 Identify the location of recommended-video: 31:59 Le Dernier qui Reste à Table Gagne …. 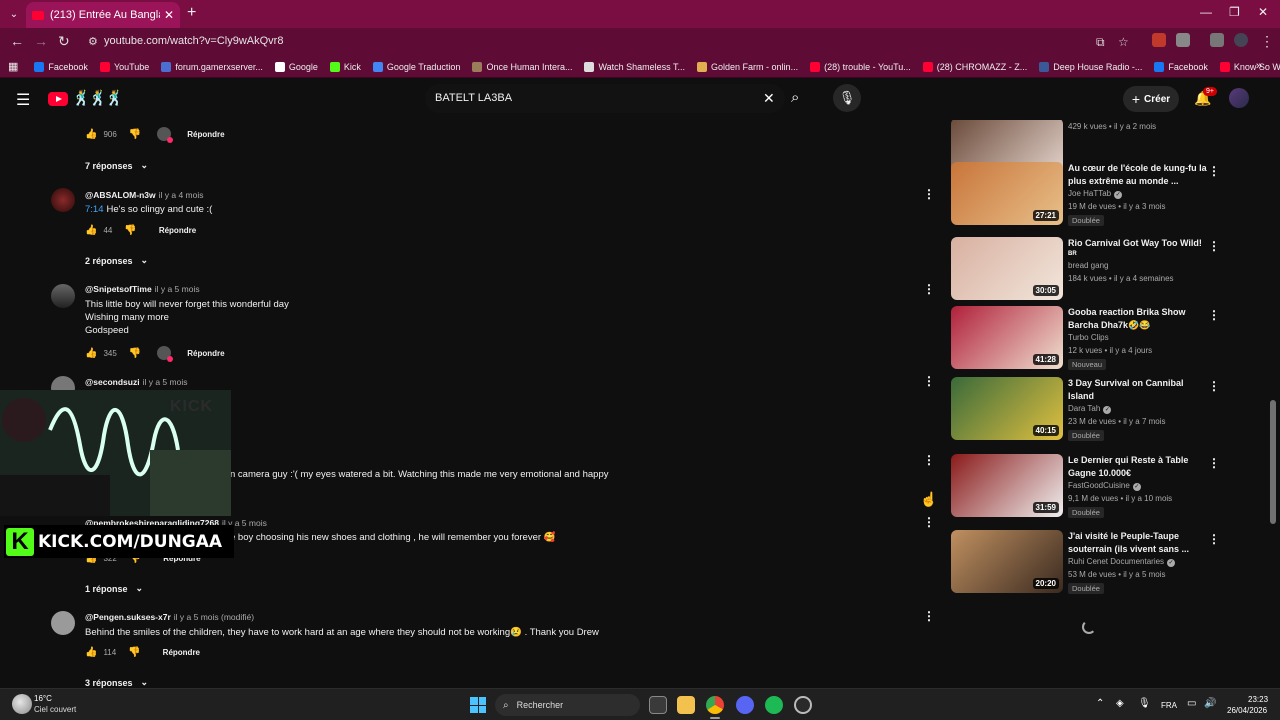
(1085, 487).